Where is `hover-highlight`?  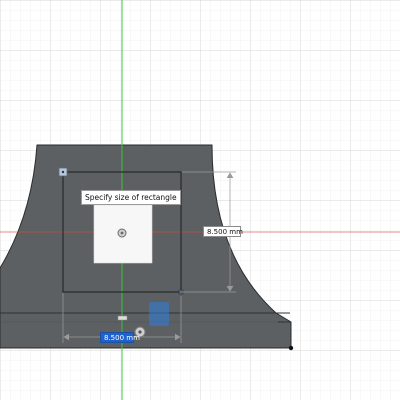
hover-highlight is located at coordinates (159, 314).